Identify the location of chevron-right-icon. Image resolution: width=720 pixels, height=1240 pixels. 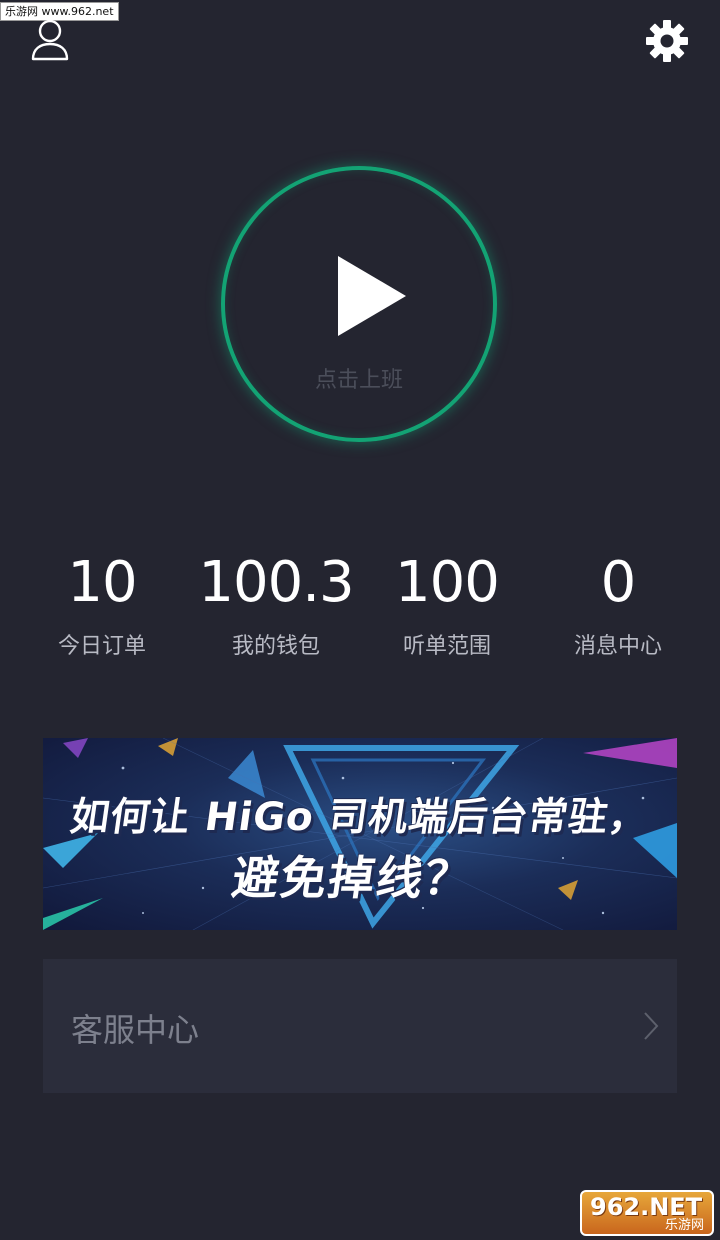
(651, 1026).